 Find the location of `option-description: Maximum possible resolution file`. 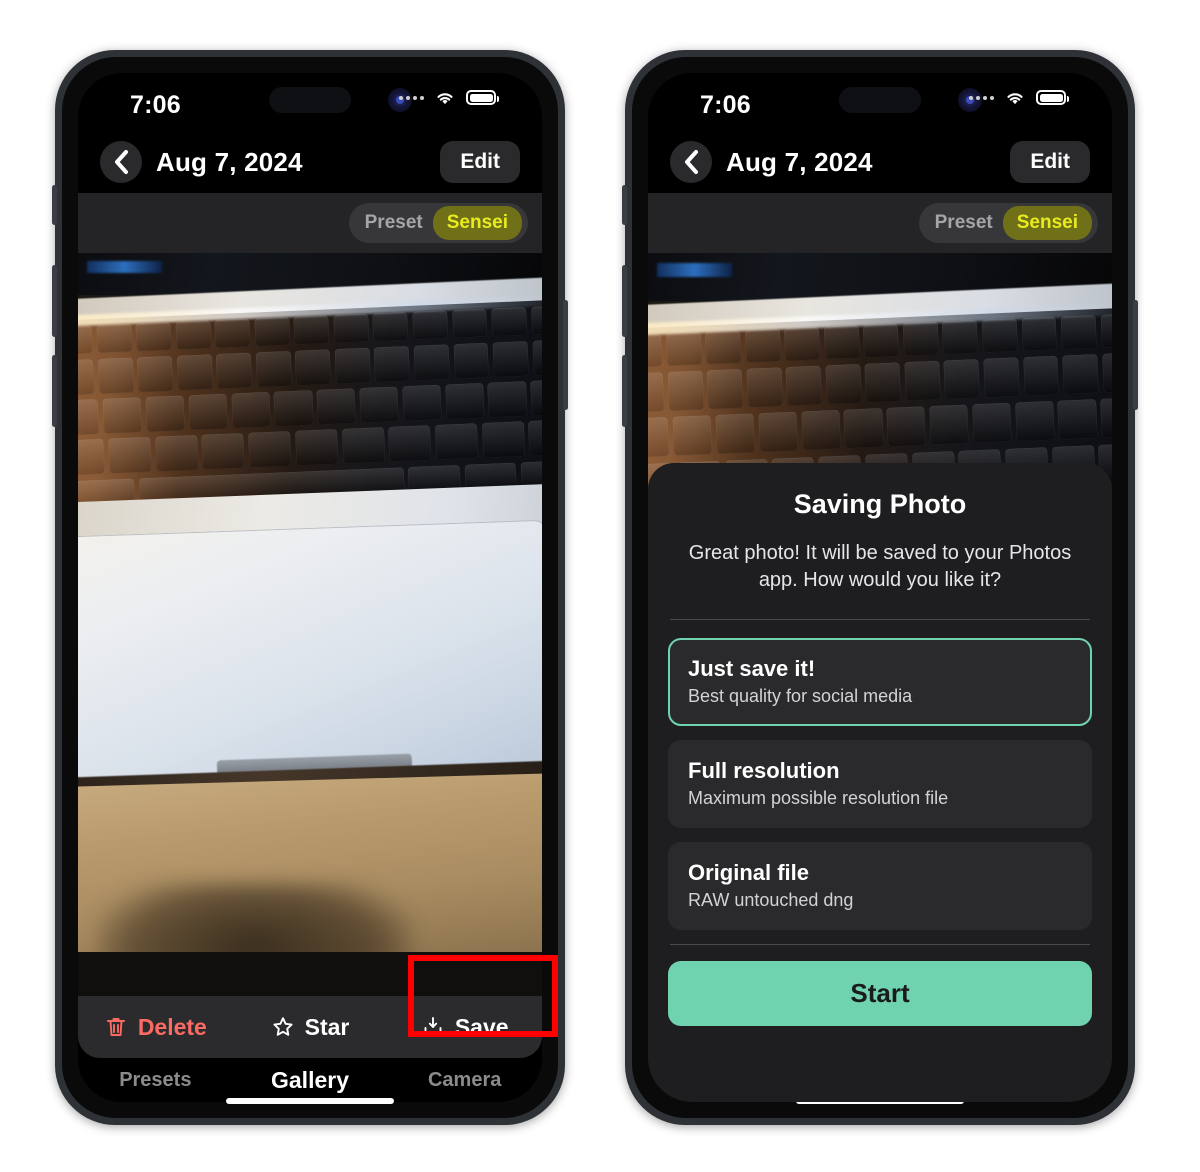

option-description: Maximum possible resolution file is located at coordinates (818, 798).